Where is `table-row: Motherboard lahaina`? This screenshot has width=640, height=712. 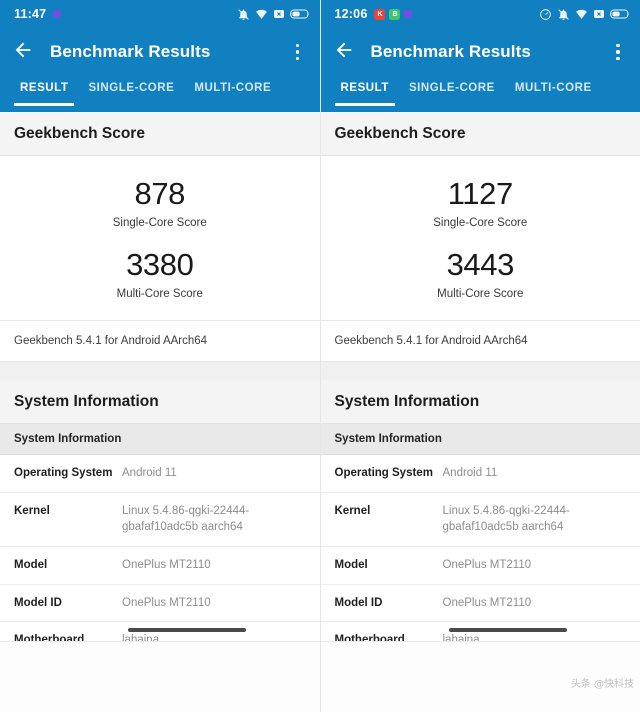 table-row: Motherboard lahaina is located at coordinates (160, 632).